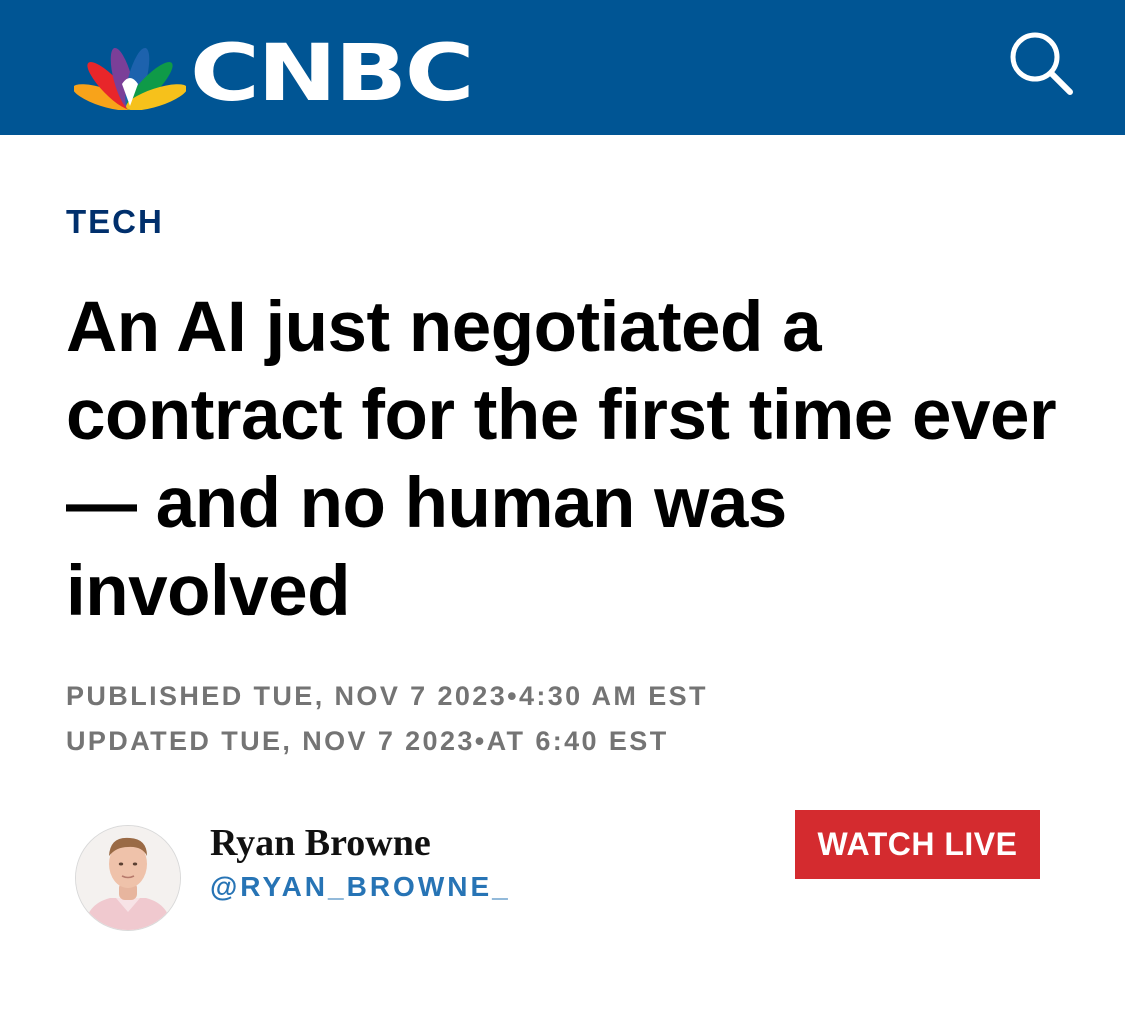  Describe the element at coordinates (917, 844) in the screenshot. I see `watch-live-button: WATCH LIVE` at that location.